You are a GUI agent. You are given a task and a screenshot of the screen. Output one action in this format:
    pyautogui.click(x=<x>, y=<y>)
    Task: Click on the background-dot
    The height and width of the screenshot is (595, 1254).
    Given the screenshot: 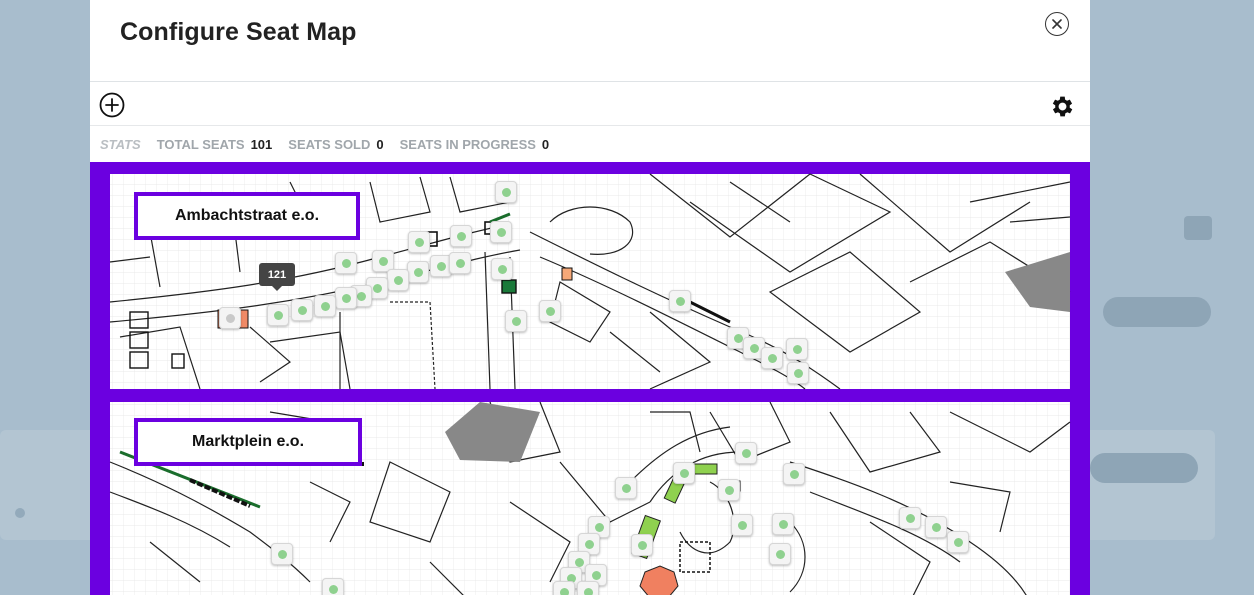 What is the action you would take?
    pyautogui.click(x=20, y=513)
    